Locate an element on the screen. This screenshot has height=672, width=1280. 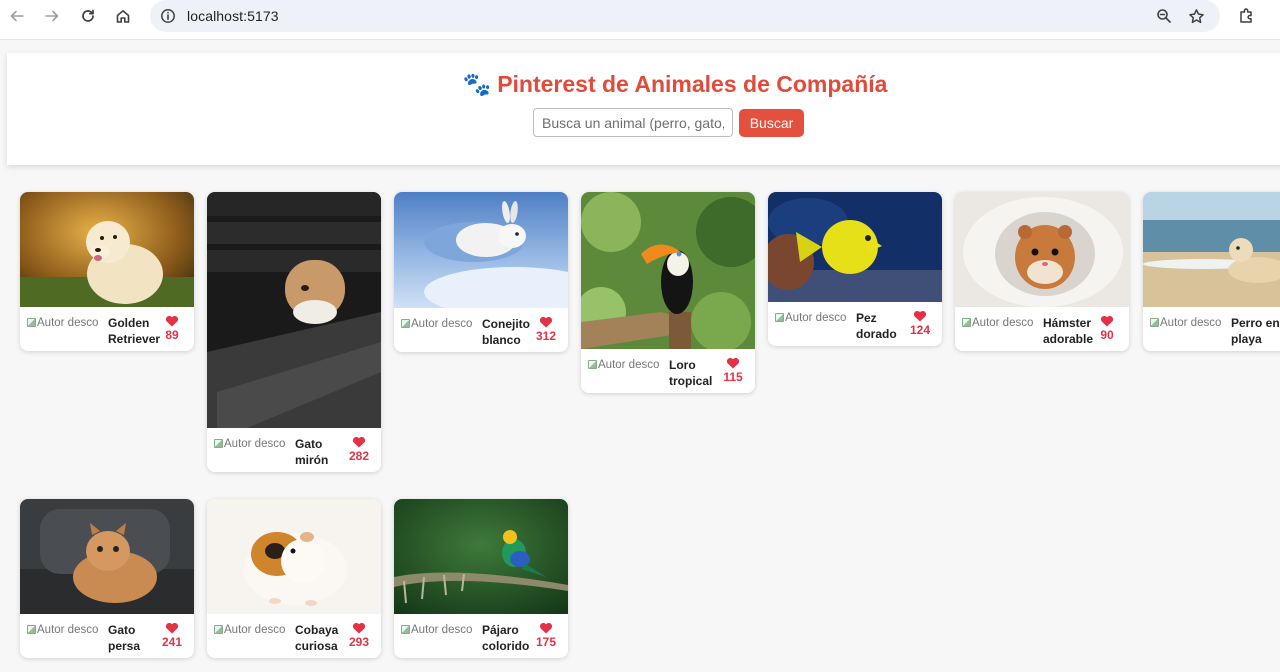
home-icon is located at coordinates (123, 16).